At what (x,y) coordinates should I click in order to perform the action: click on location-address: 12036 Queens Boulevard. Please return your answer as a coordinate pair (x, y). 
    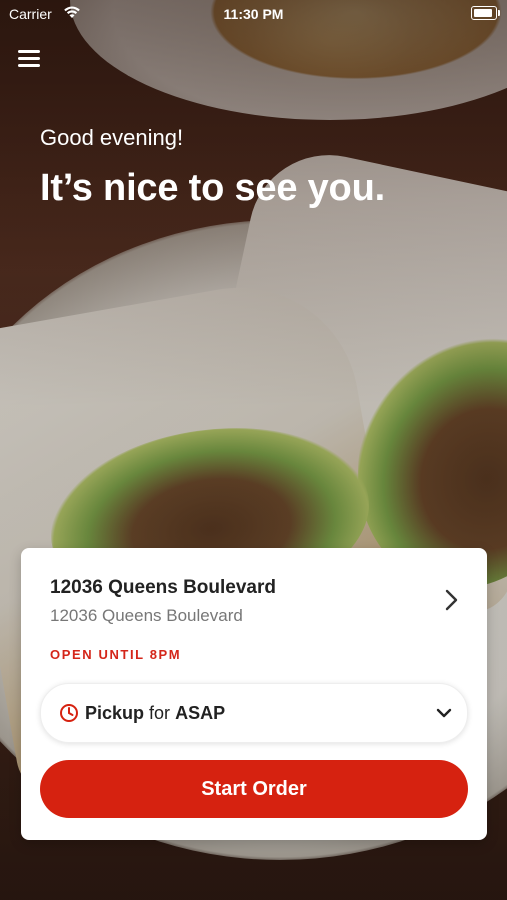
    Looking at the image, I should click on (146, 615).